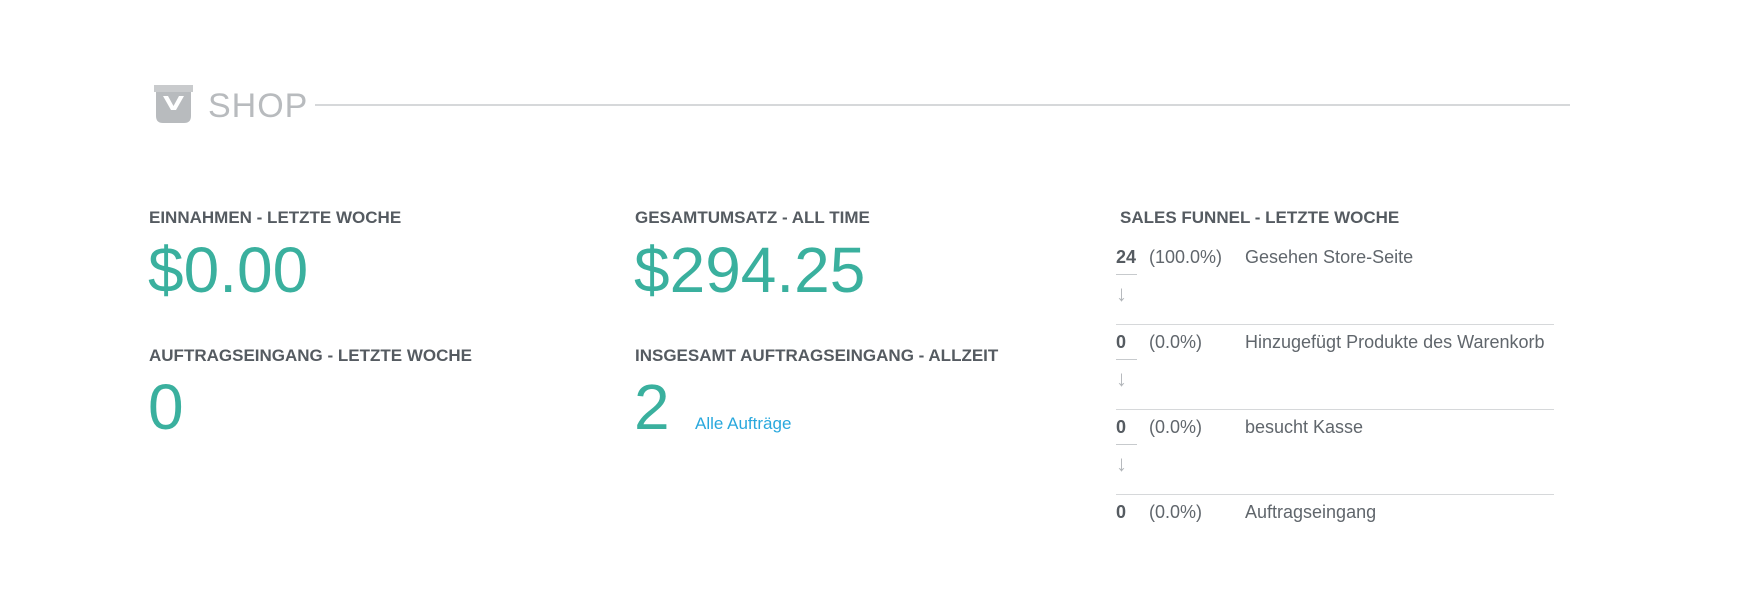 The width and height of the screenshot is (1764, 604). Describe the element at coordinates (173, 103) in the screenshot. I see `shopping-bag-icon` at that location.